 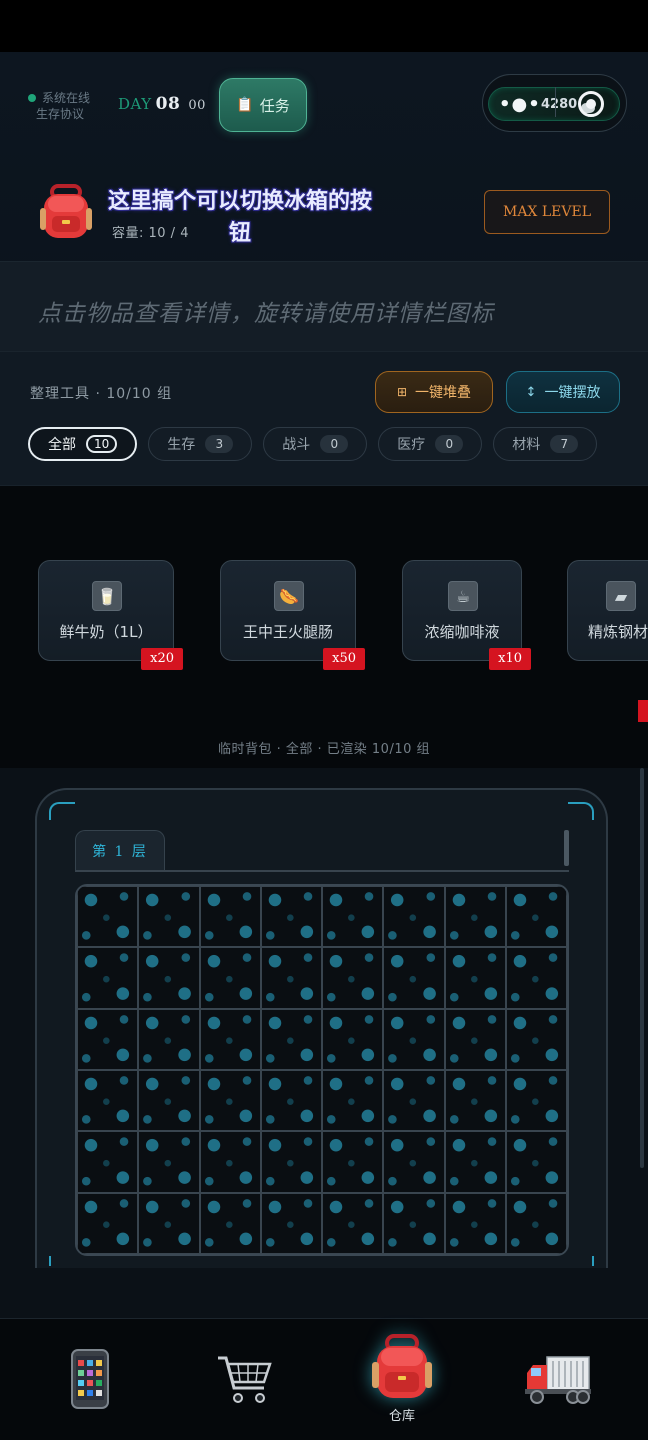 I want to click on sausage-icon: 🌭, so click(x=289, y=596).